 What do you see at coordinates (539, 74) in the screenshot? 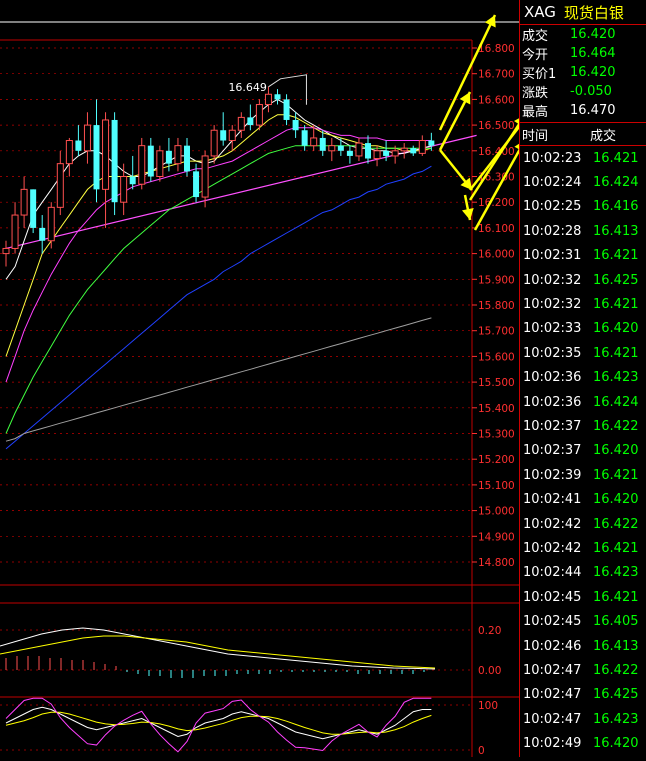
I see `quote-label: 买价1` at bounding box center [539, 74].